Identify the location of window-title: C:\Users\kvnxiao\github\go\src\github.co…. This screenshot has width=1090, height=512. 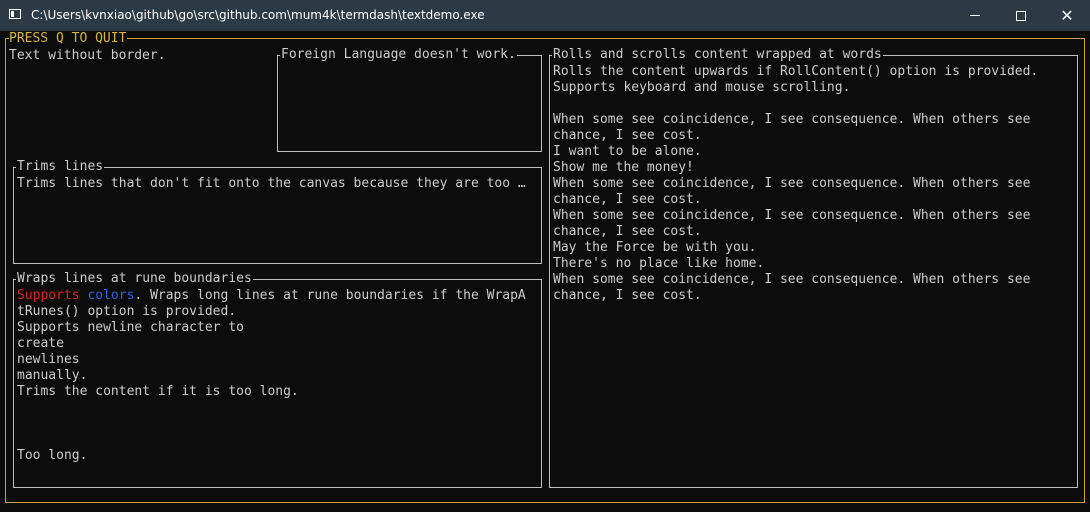
(258, 15).